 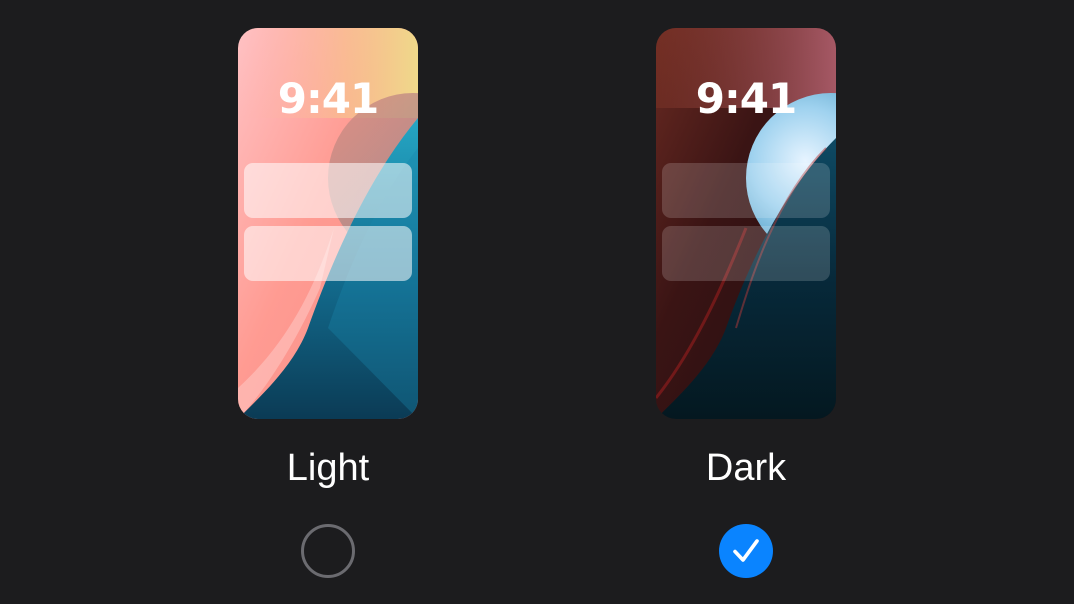 What do you see at coordinates (328, 468) in the screenshot?
I see `light-option-label: Light` at bounding box center [328, 468].